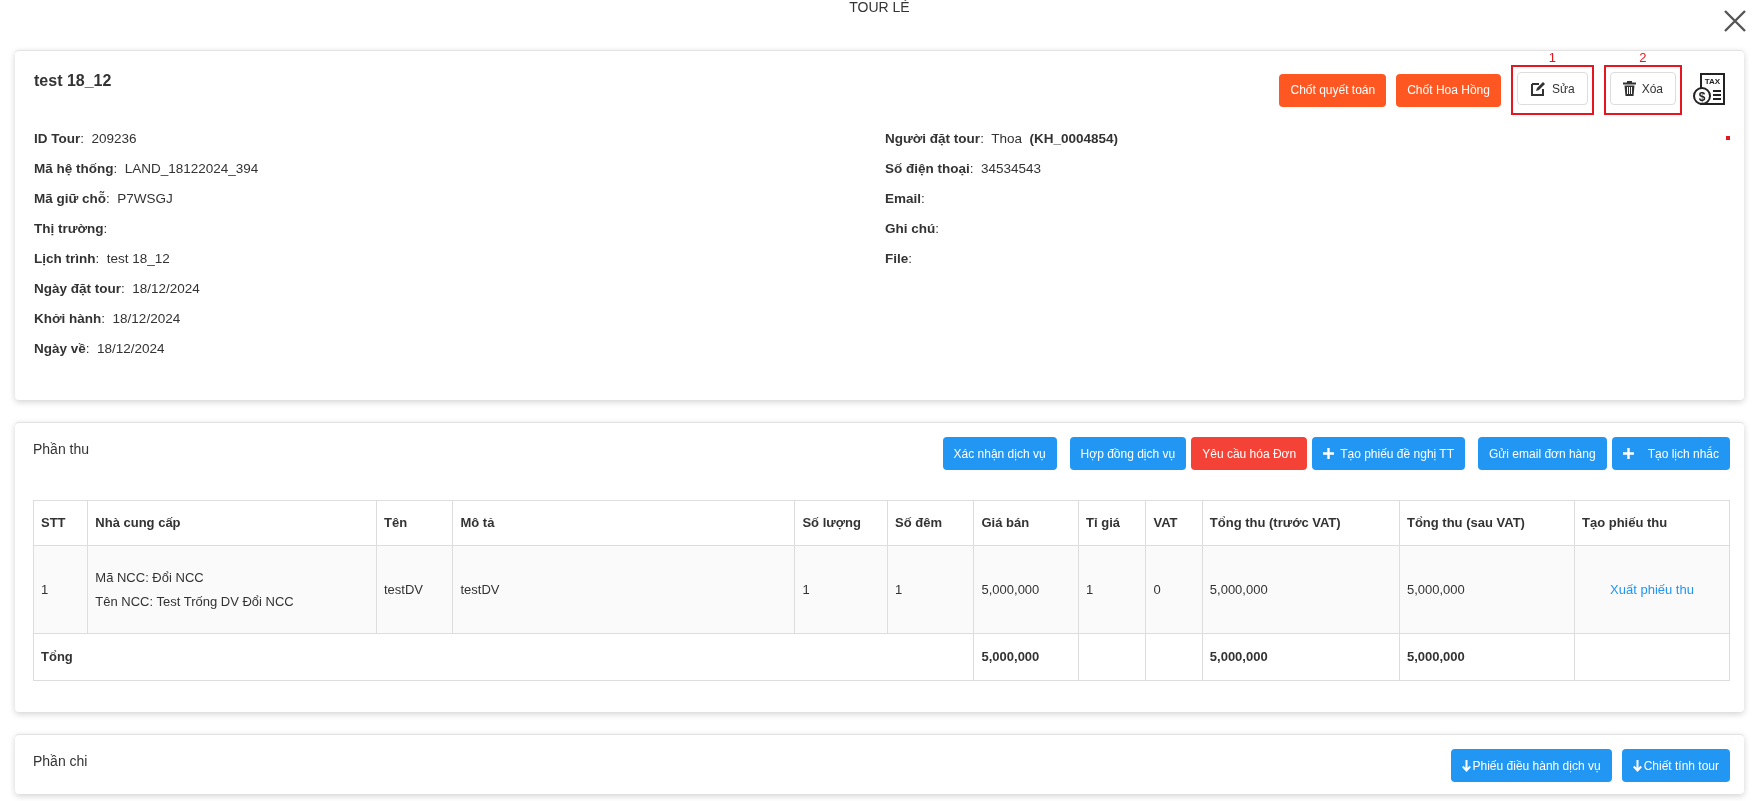  I want to click on pencil-square-icon, so click(1537, 88).